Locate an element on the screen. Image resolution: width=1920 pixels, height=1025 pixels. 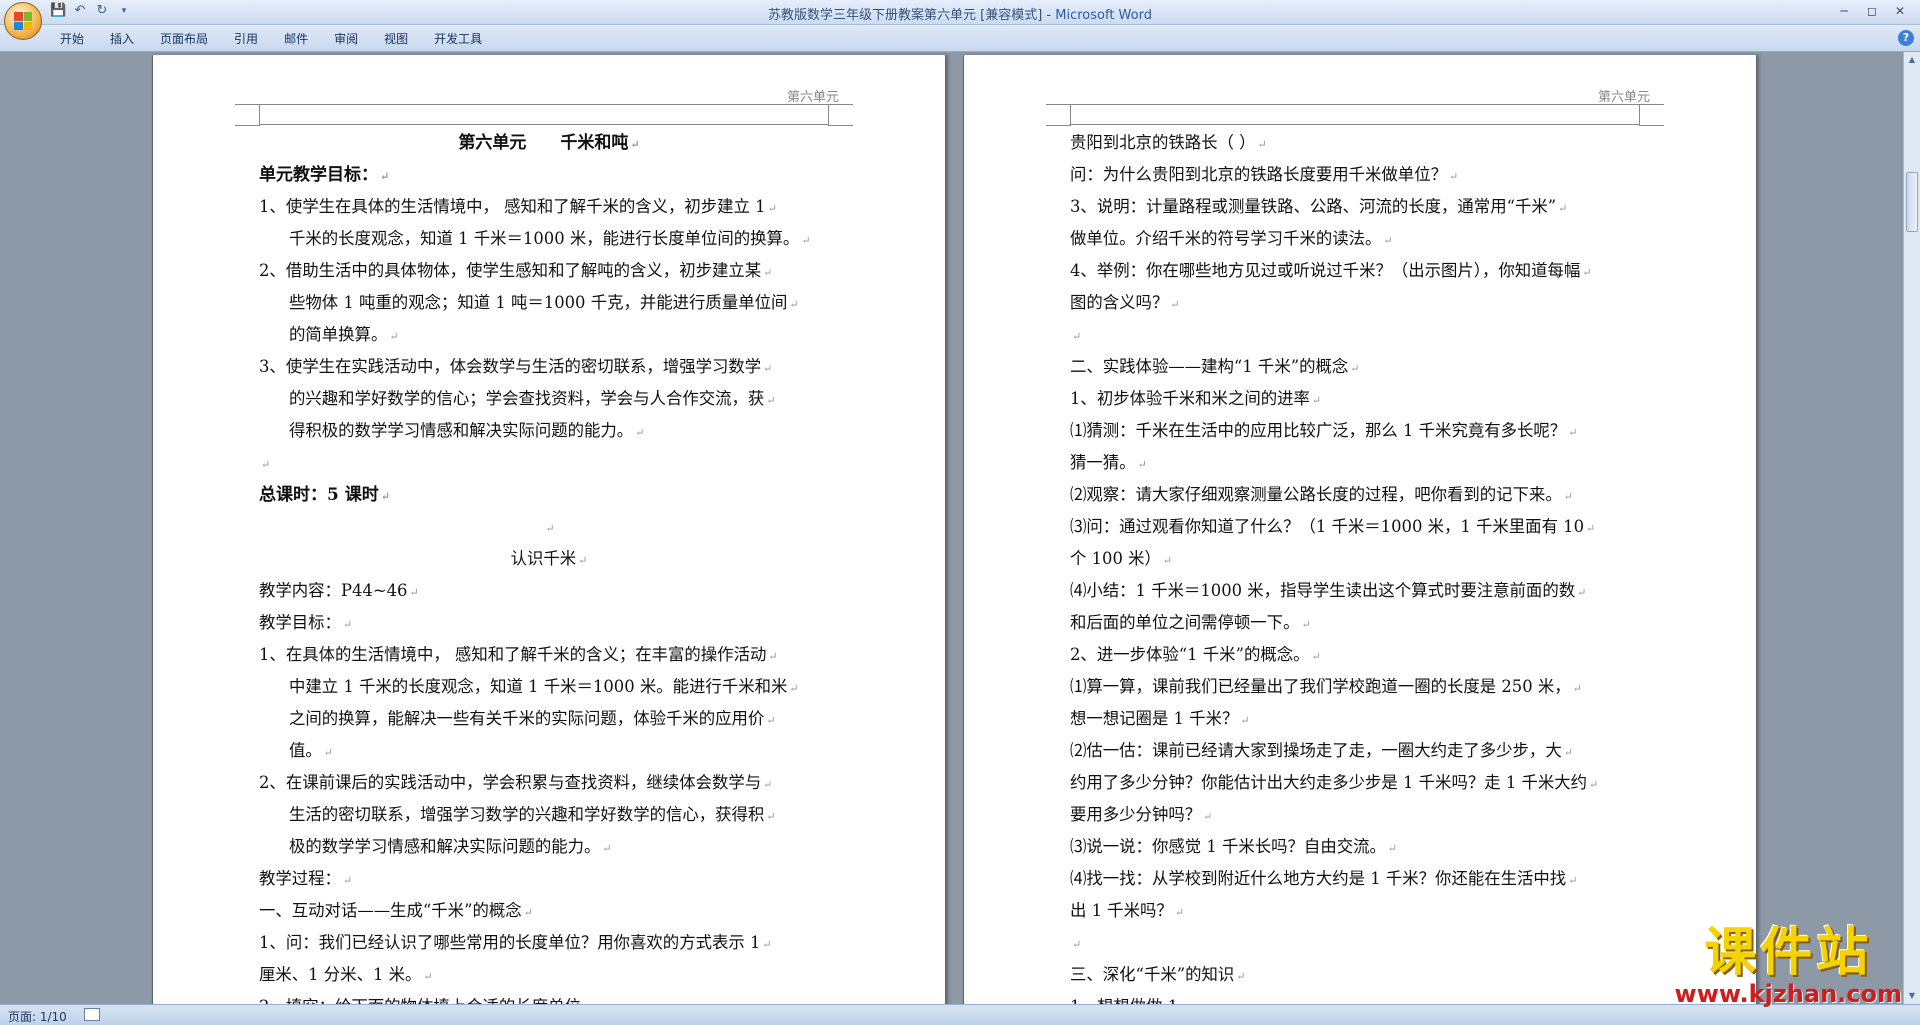
line-text: 的兴趣和学好数学的信心；学会查找资料，学会与人合作交流，获 is located at coordinates (527, 398).